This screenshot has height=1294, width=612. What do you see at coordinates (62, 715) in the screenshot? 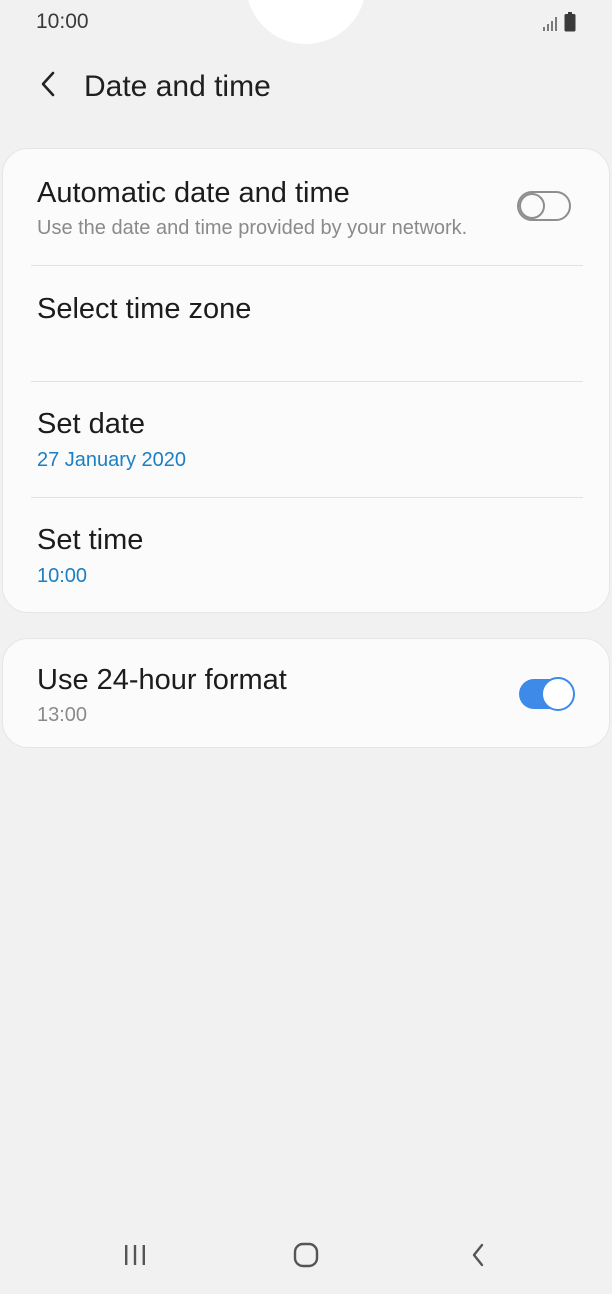
I see `use-24-hour-format-value: 13:00` at bounding box center [62, 715].